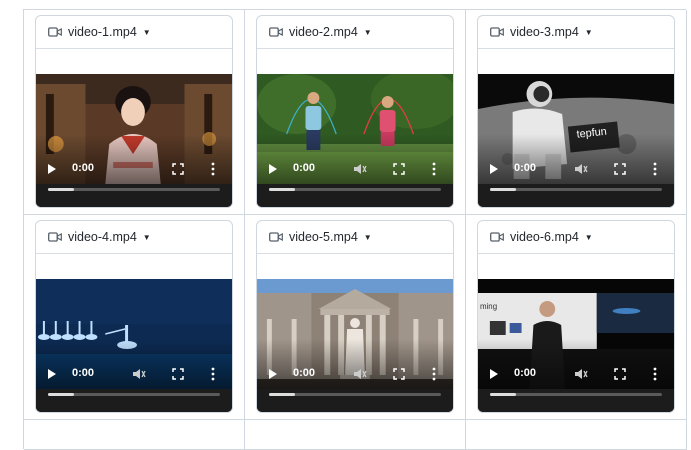  I want to click on grid-cell: video-6.mp4 ▼ ming 0:00, so click(576, 317).